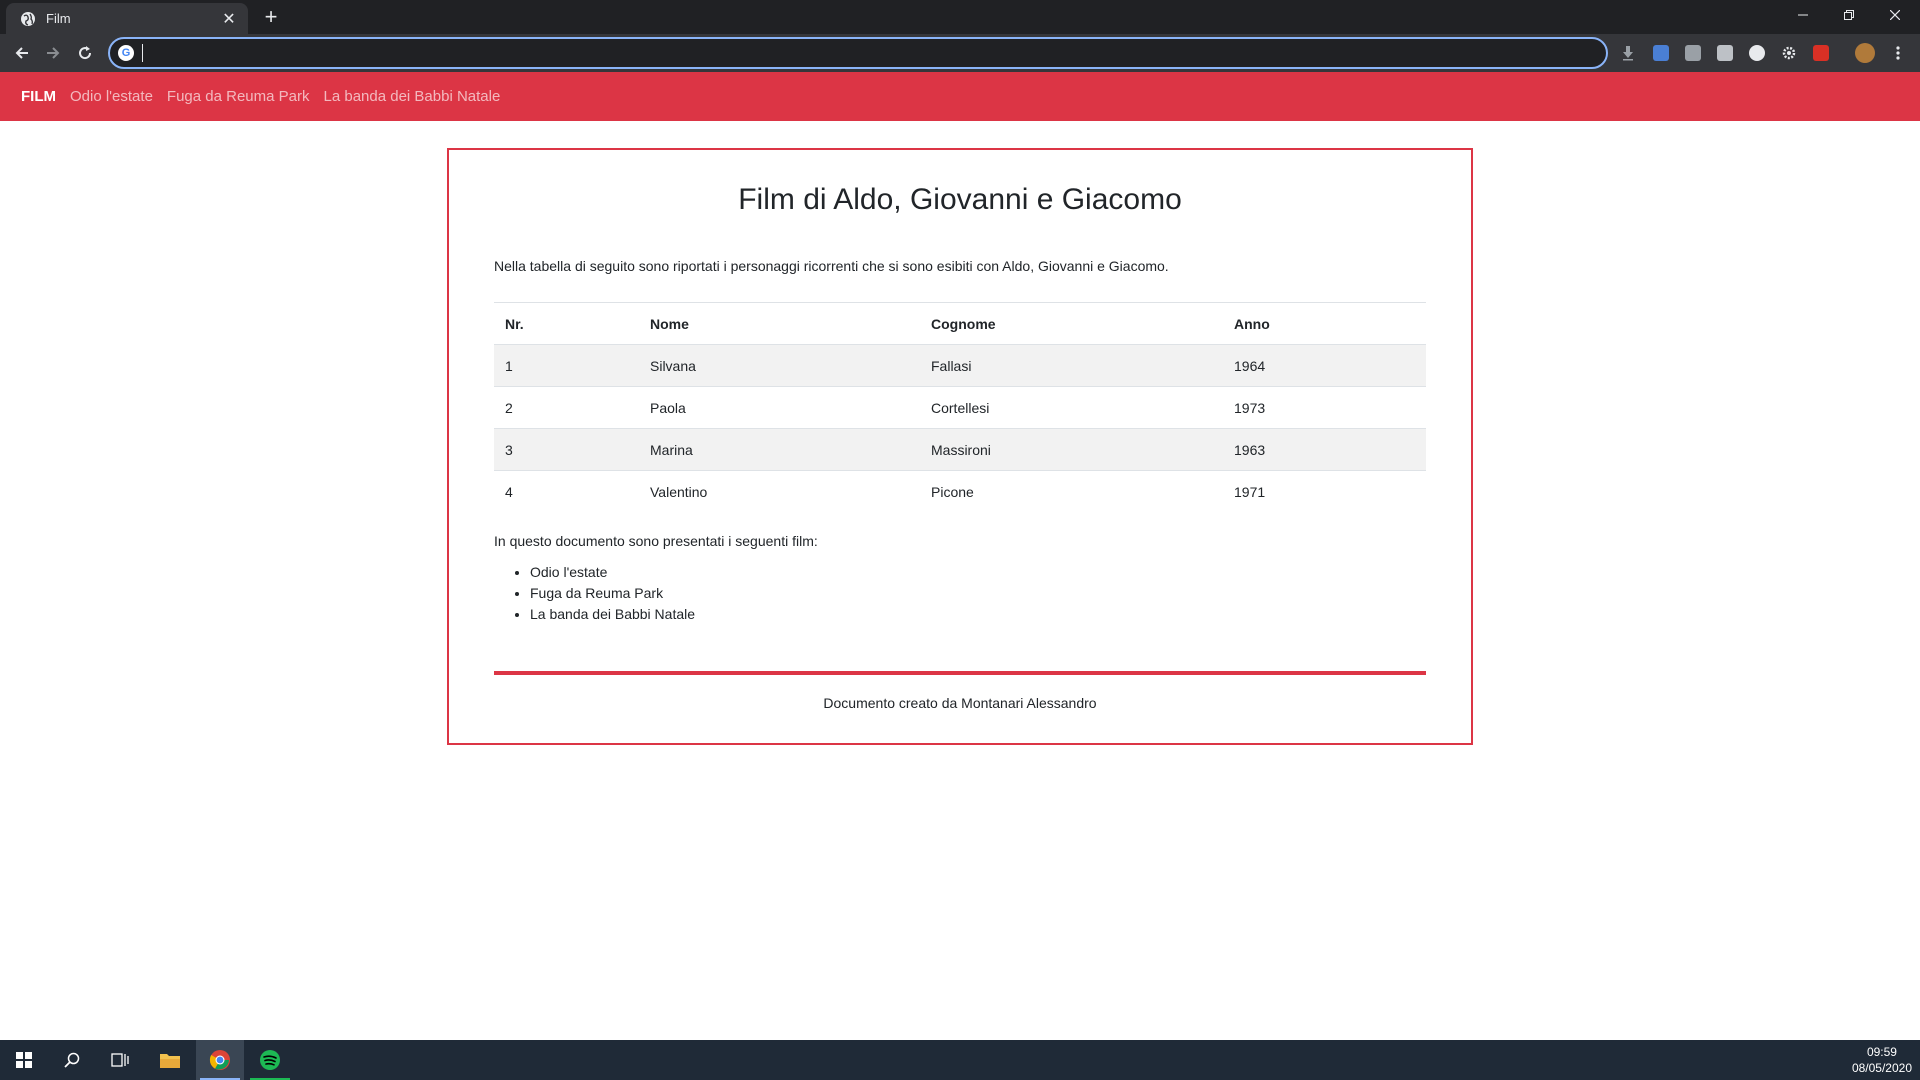 This screenshot has height=1080, width=1920. What do you see at coordinates (1693, 53) in the screenshot?
I see `extension-grid-icon` at bounding box center [1693, 53].